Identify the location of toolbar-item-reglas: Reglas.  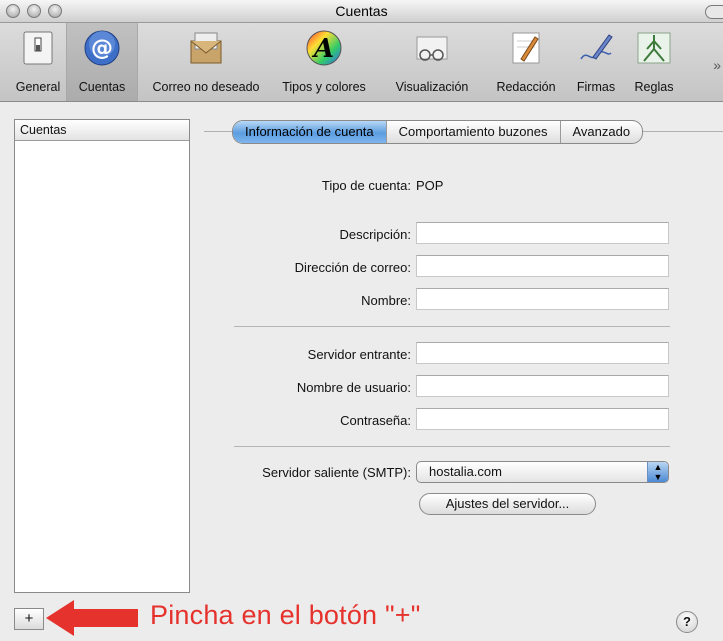
(654, 62).